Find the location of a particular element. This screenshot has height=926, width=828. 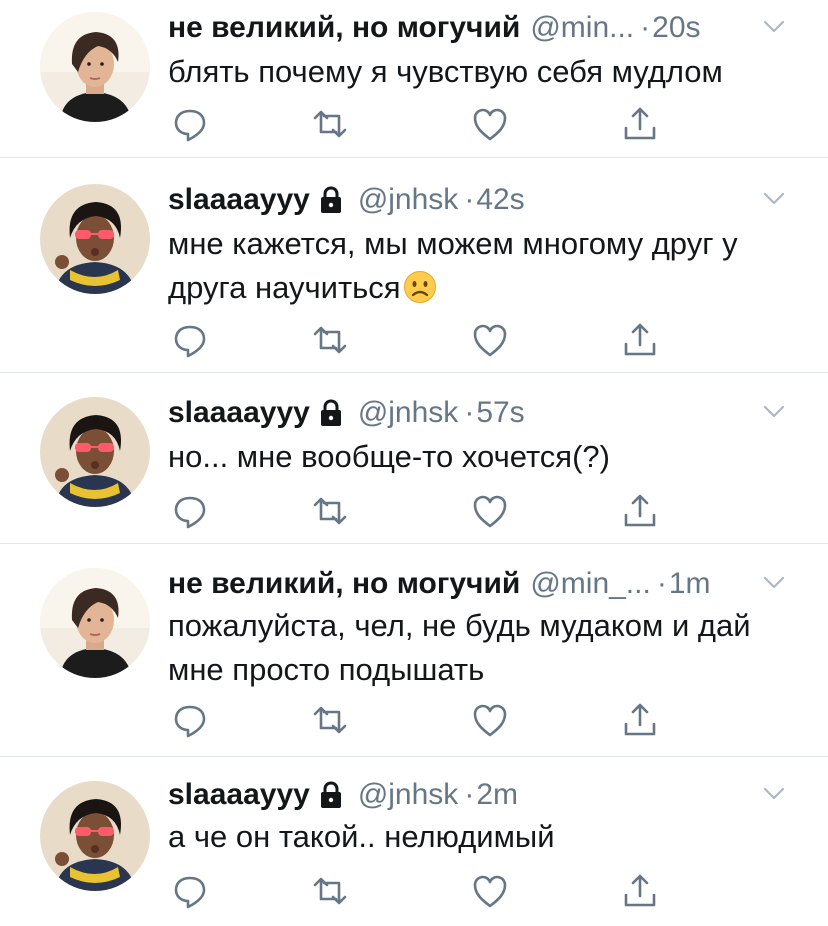

timestamp: 57s is located at coordinates (500, 413).